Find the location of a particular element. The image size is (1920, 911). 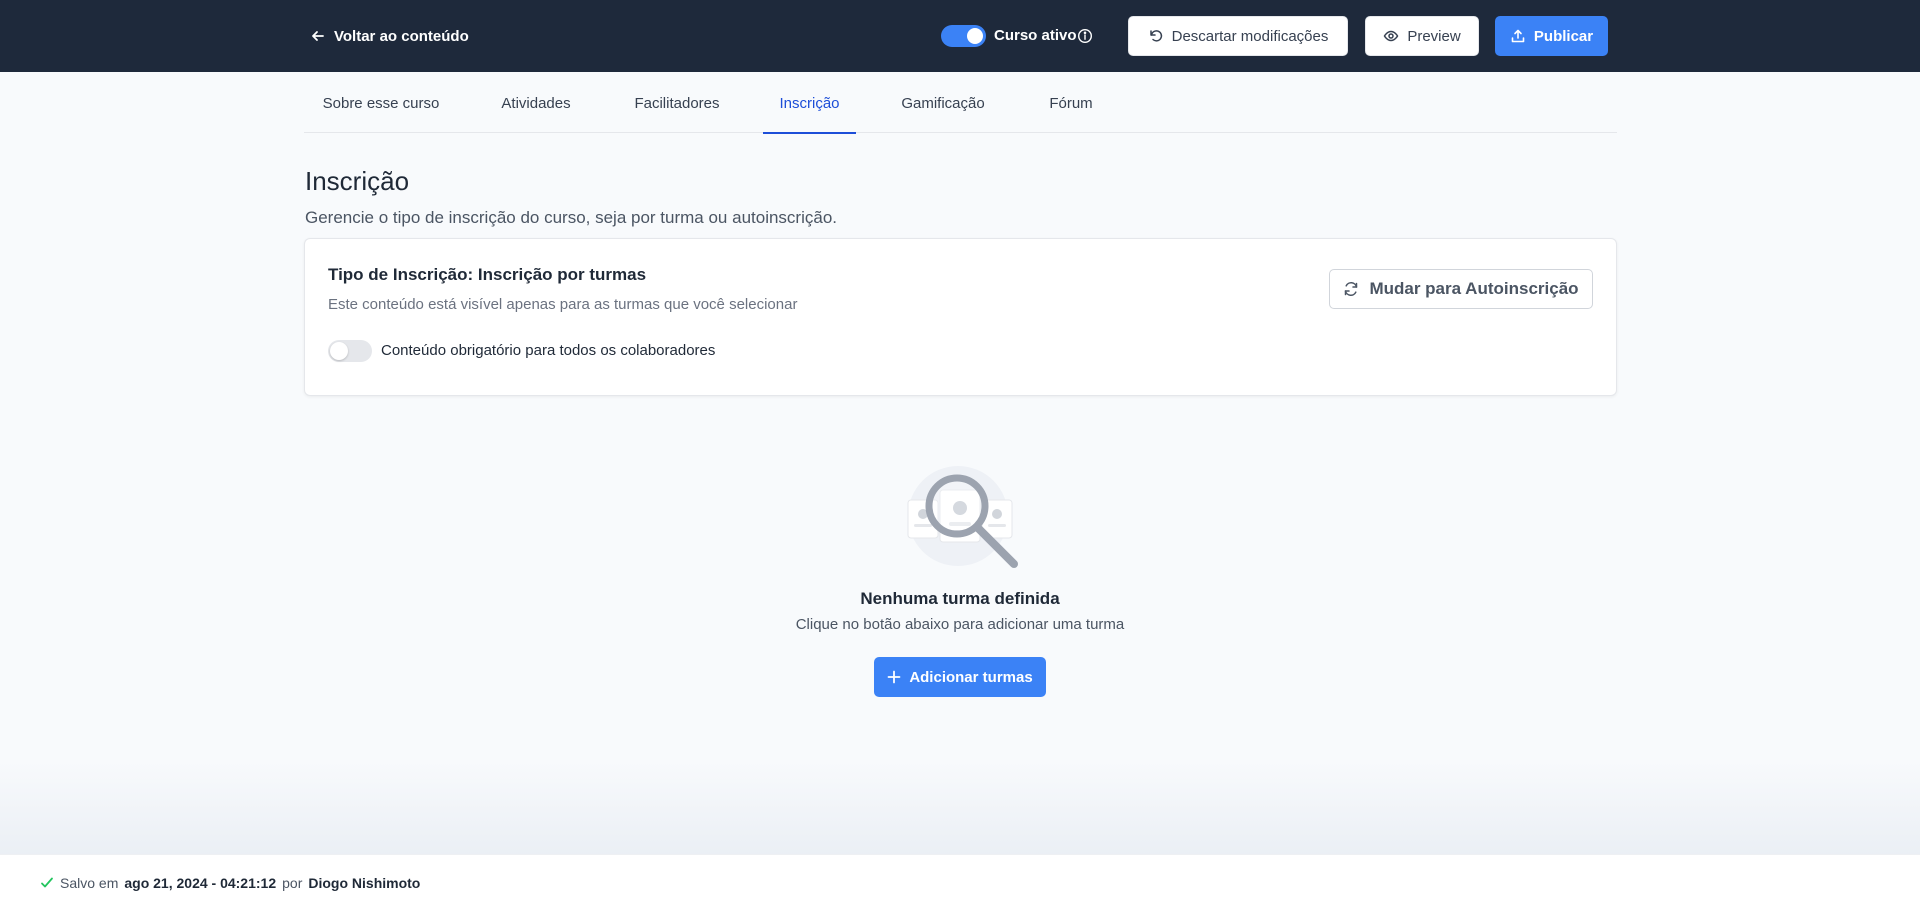

saved-by-user: Diogo Nishimoto is located at coordinates (364, 883).